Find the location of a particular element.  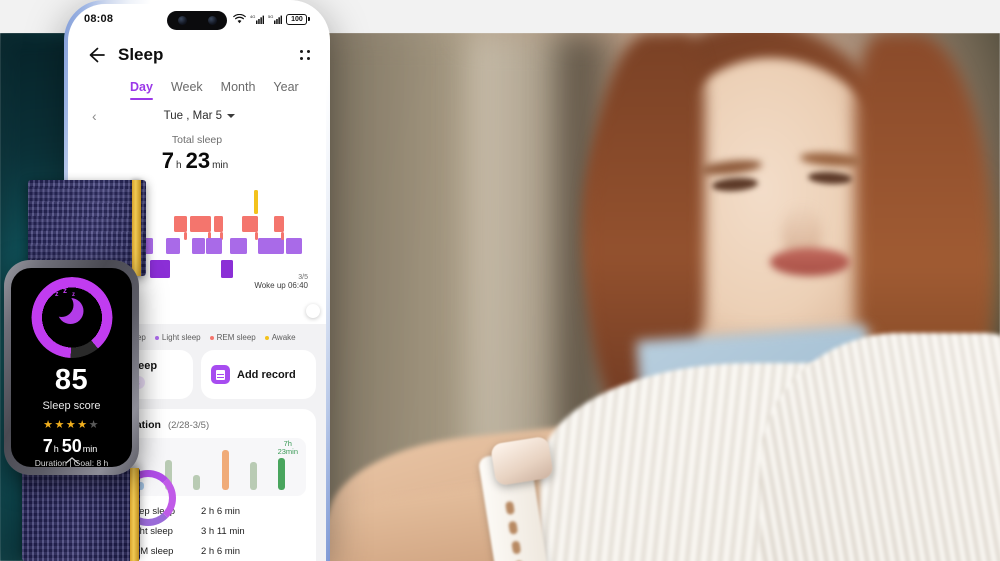

signal-4g-icon: 4G is located at coordinates (257, 19).